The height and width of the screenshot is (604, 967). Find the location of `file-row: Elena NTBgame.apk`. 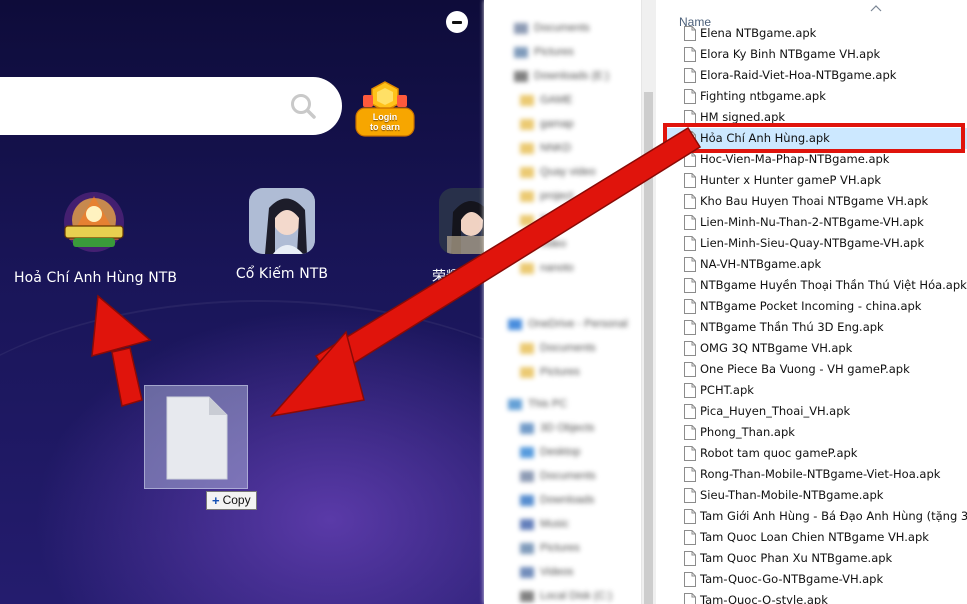

file-row: Elena NTBgame.apk is located at coordinates (815, 33).